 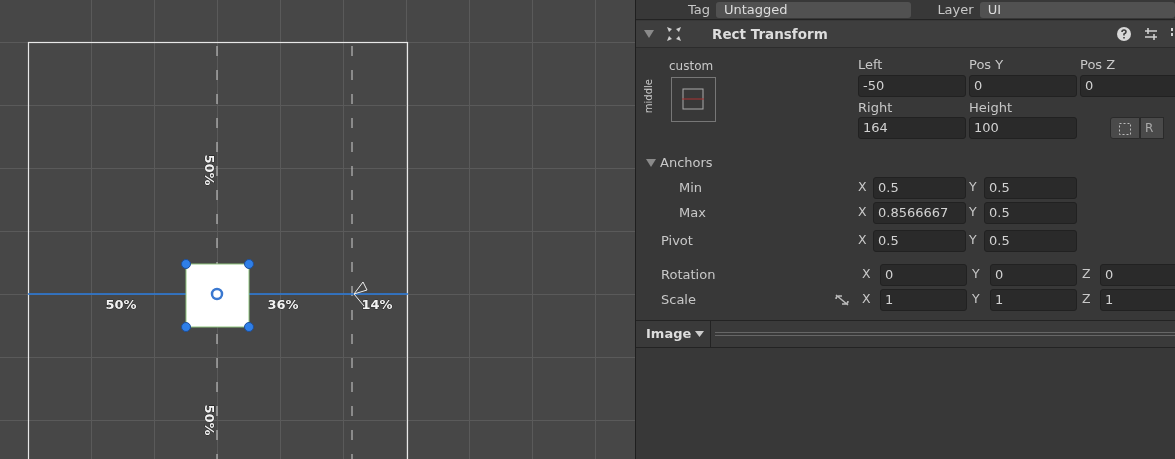 What do you see at coordinates (1098, 65) in the screenshot?
I see `field-label: Pos Z` at bounding box center [1098, 65].